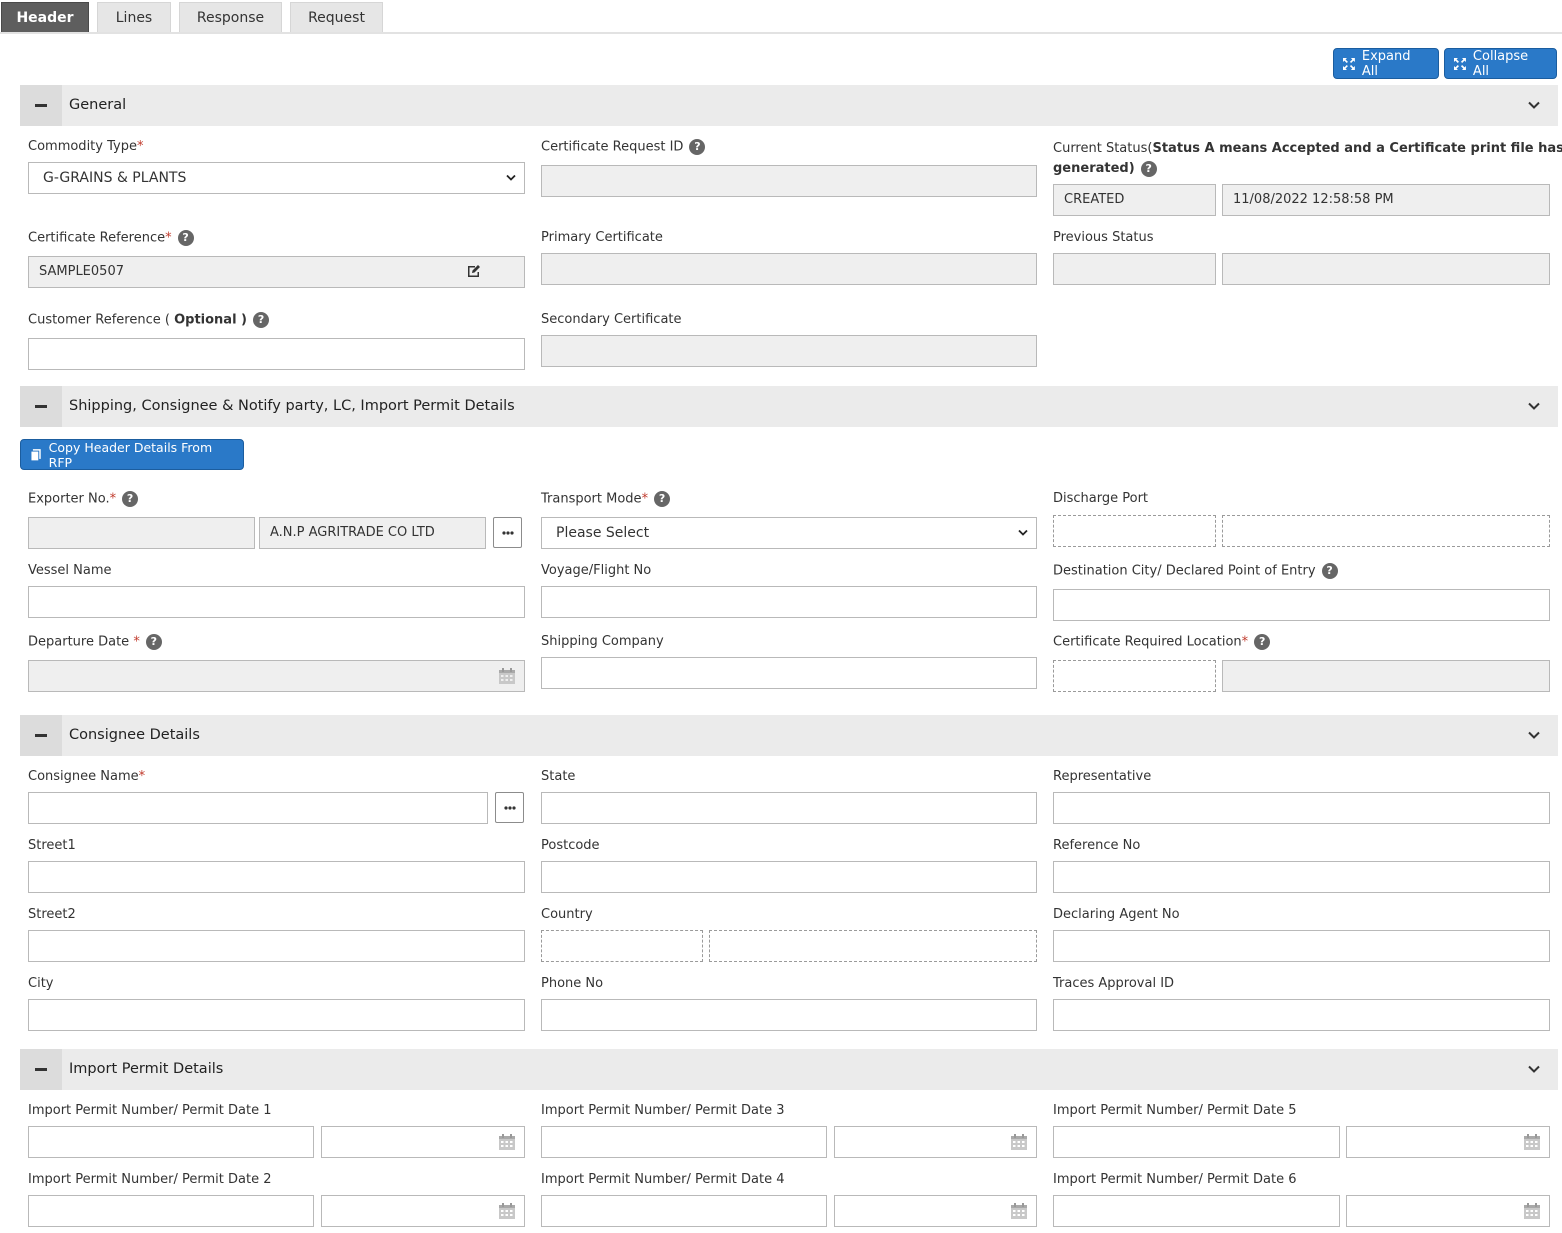 The width and height of the screenshot is (1562, 1233). I want to click on primary-cert-field, so click(789, 269).